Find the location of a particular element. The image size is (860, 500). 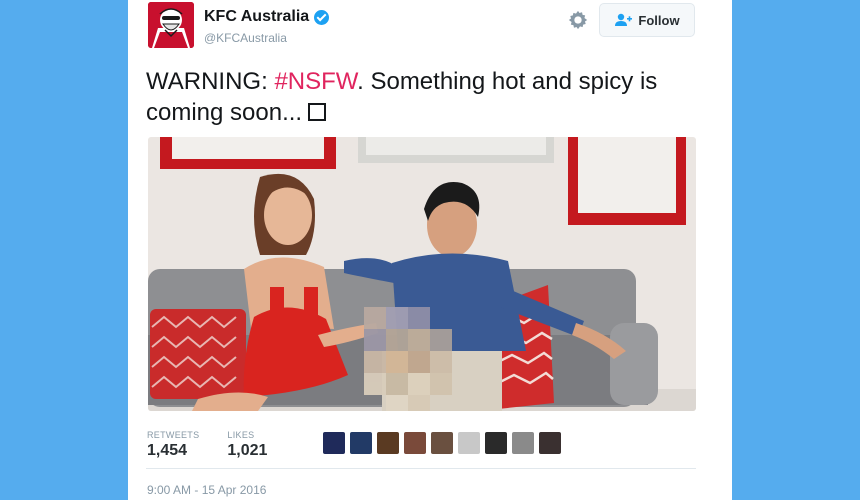

retweets-count: 1,454 is located at coordinates (167, 450).